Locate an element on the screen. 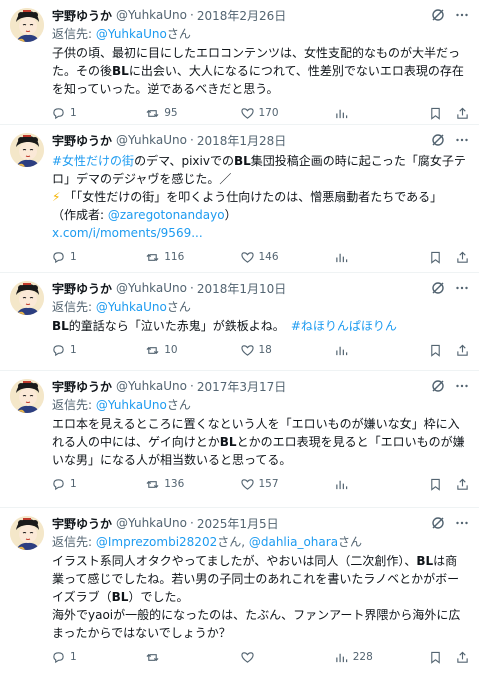 The height and width of the screenshot is (691, 479). like-button: 170 is located at coordinates (287, 113).